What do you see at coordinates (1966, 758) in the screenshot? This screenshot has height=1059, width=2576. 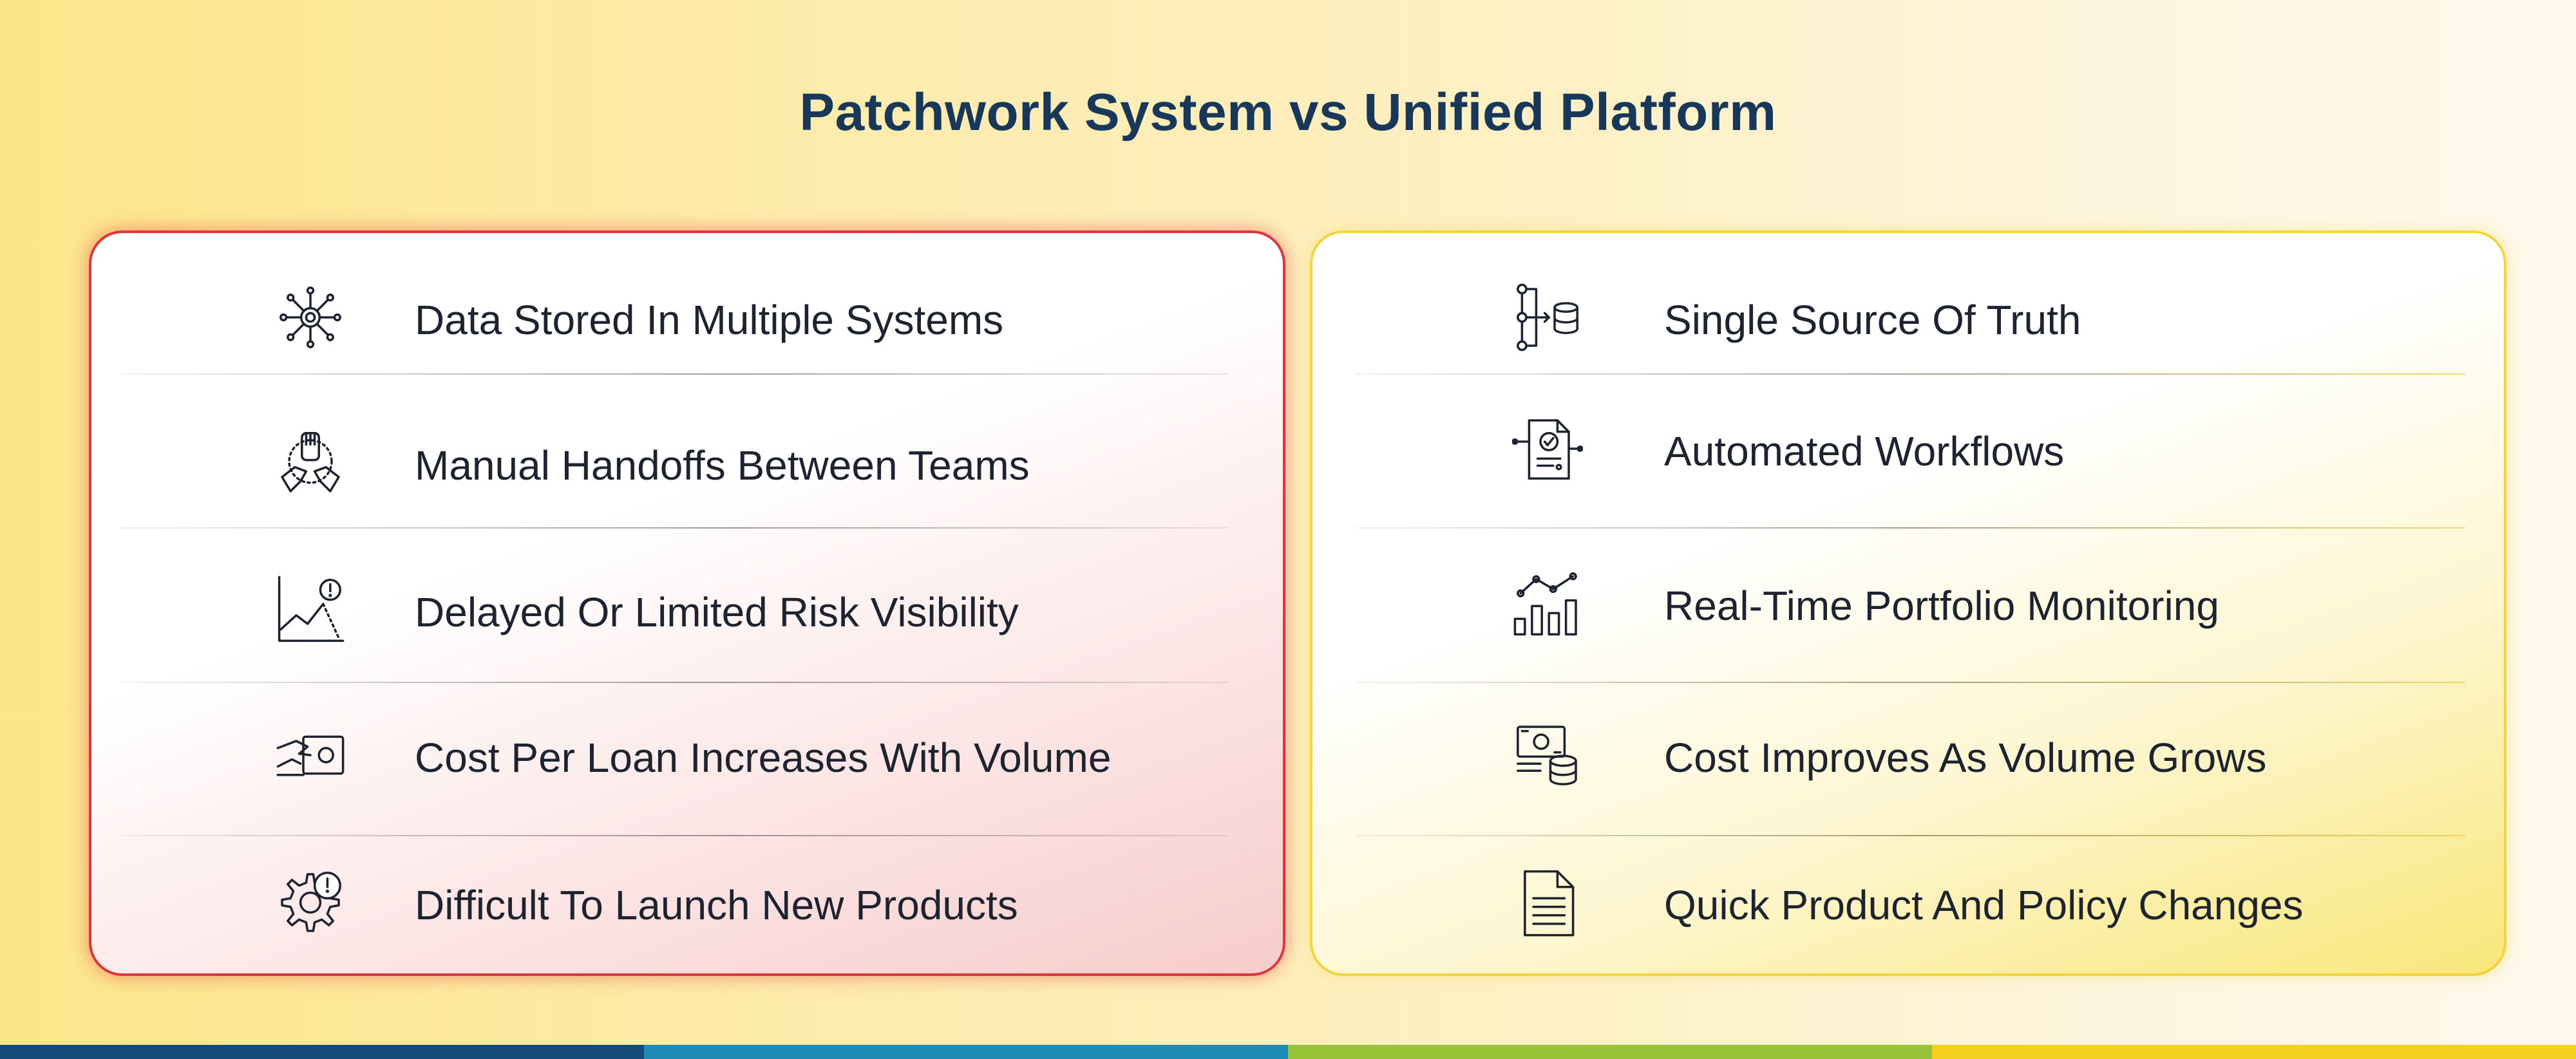 I see `item-label: Cost Improves As Volume Grows` at bounding box center [1966, 758].